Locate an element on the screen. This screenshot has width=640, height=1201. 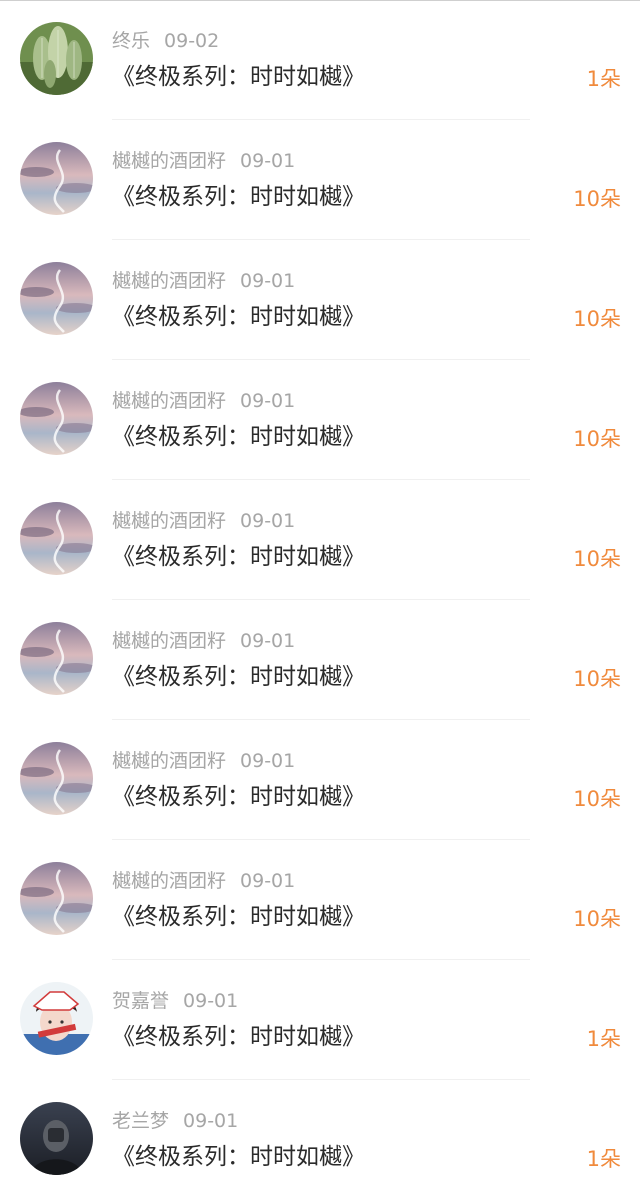
entry-meta: 终乐 09-02 is located at coordinates (165, 41).